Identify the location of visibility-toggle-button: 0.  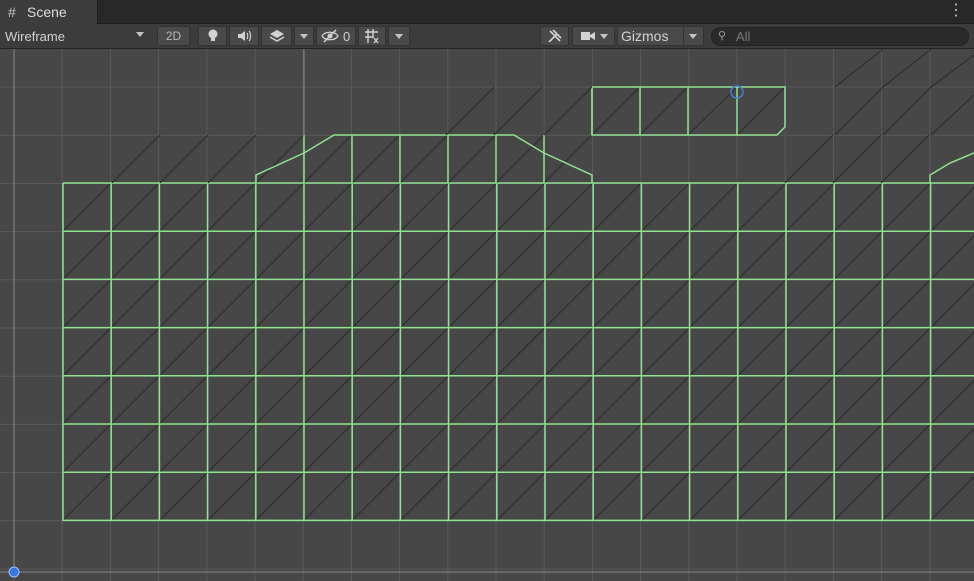
(336, 36).